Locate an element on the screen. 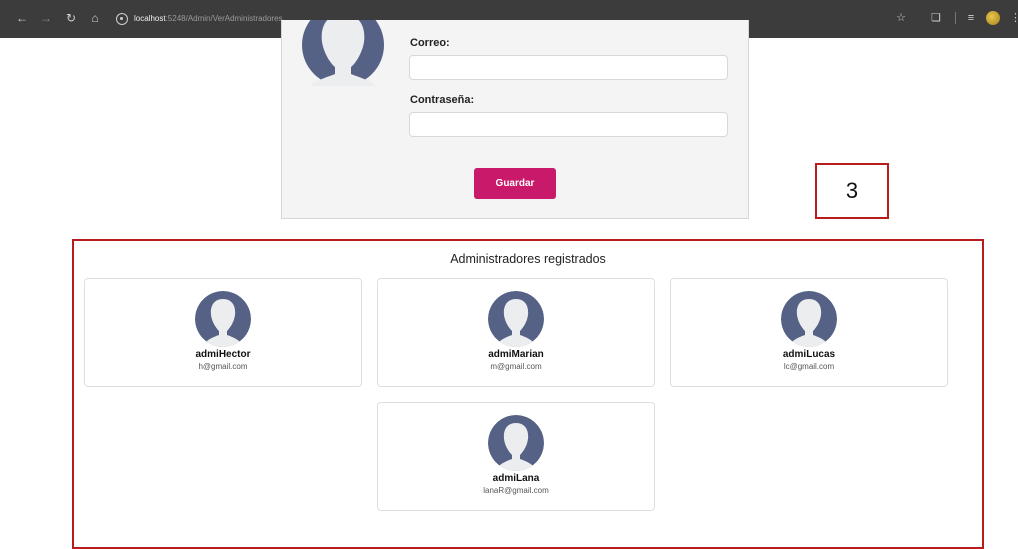 The width and height of the screenshot is (1018, 549). profile-avatar-icon is located at coordinates (993, 18).